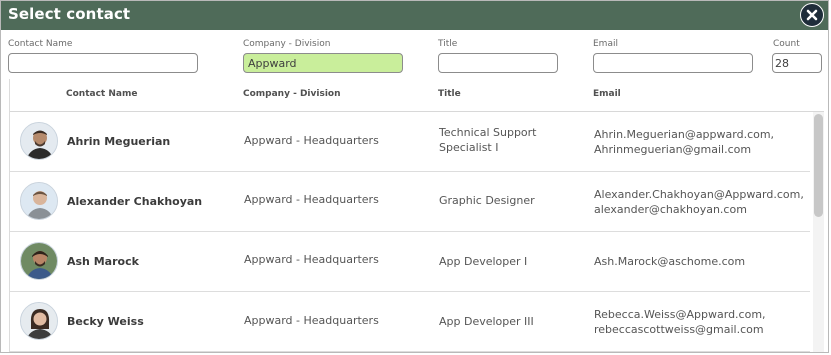  I want to click on title-cell-line1: App Developer III, so click(486, 321).